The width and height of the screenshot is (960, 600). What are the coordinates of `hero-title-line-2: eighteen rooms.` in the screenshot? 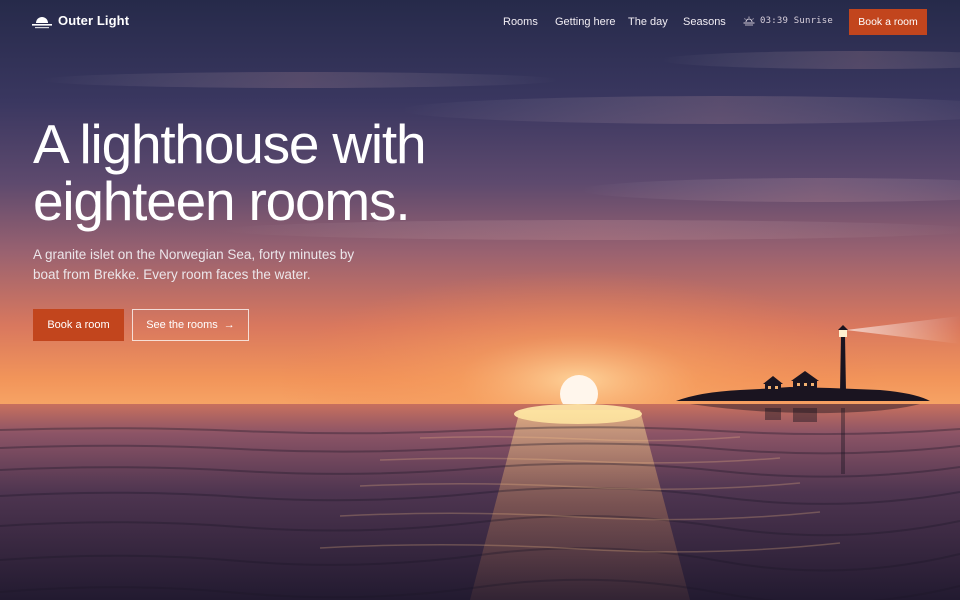 It's located at (222, 201).